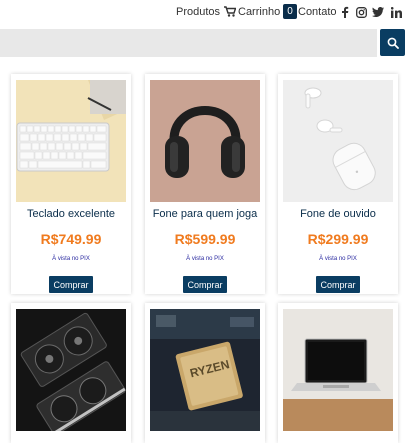 This screenshot has height=443, width=420. Describe the element at coordinates (338, 370) in the screenshot. I see `product-image-laptop` at that location.